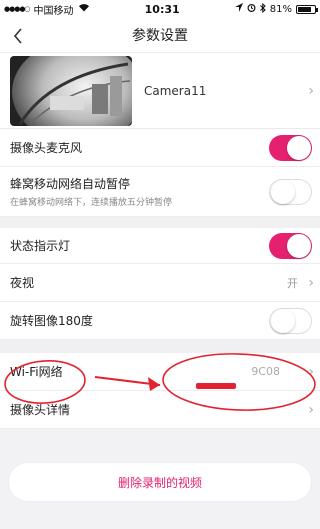 The width and height of the screenshot is (320, 529). Describe the element at coordinates (40, 410) in the screenshot. I see `camera-details-label: 摄像头详情` at that location.